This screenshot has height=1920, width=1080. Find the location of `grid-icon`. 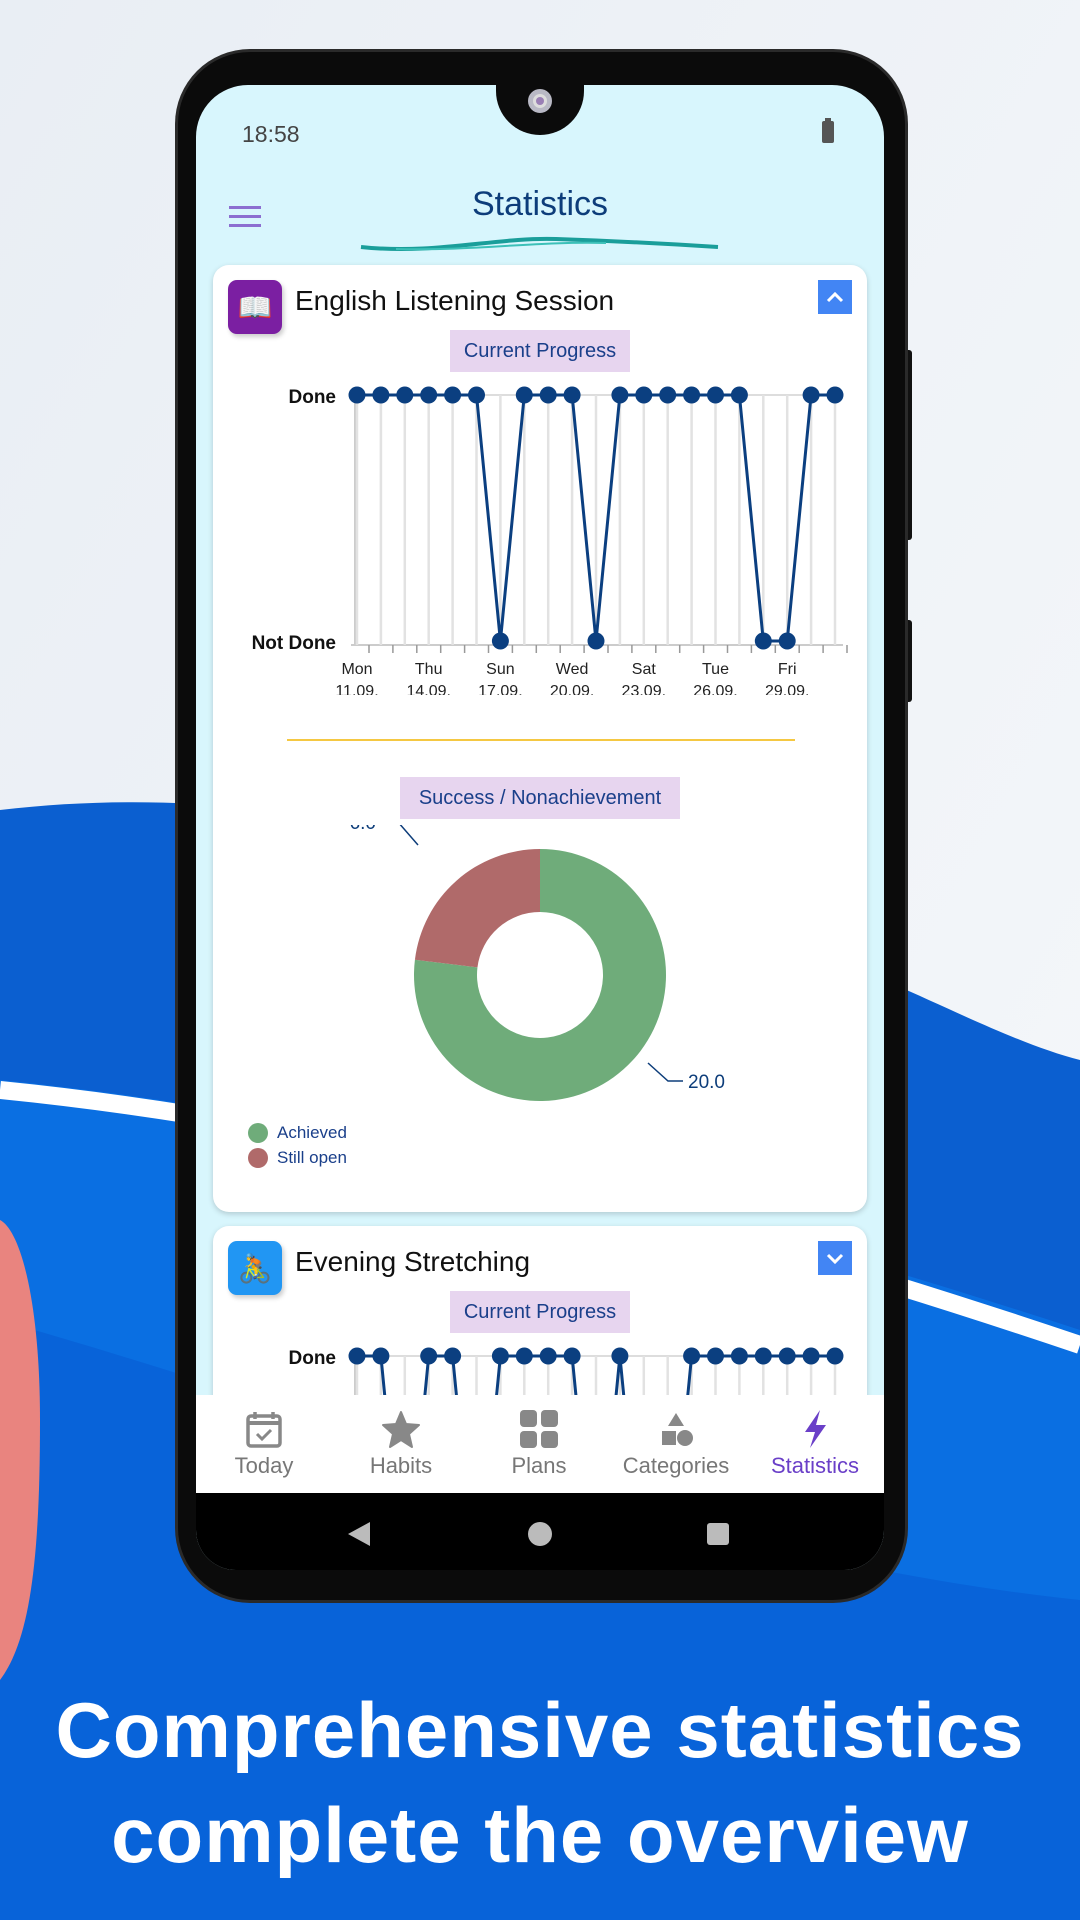

grid-icon is located at coordinates (539, 1429).